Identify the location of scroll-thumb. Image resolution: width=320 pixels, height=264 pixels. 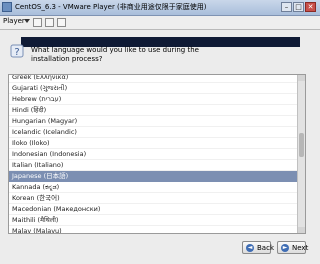
(301, 145).